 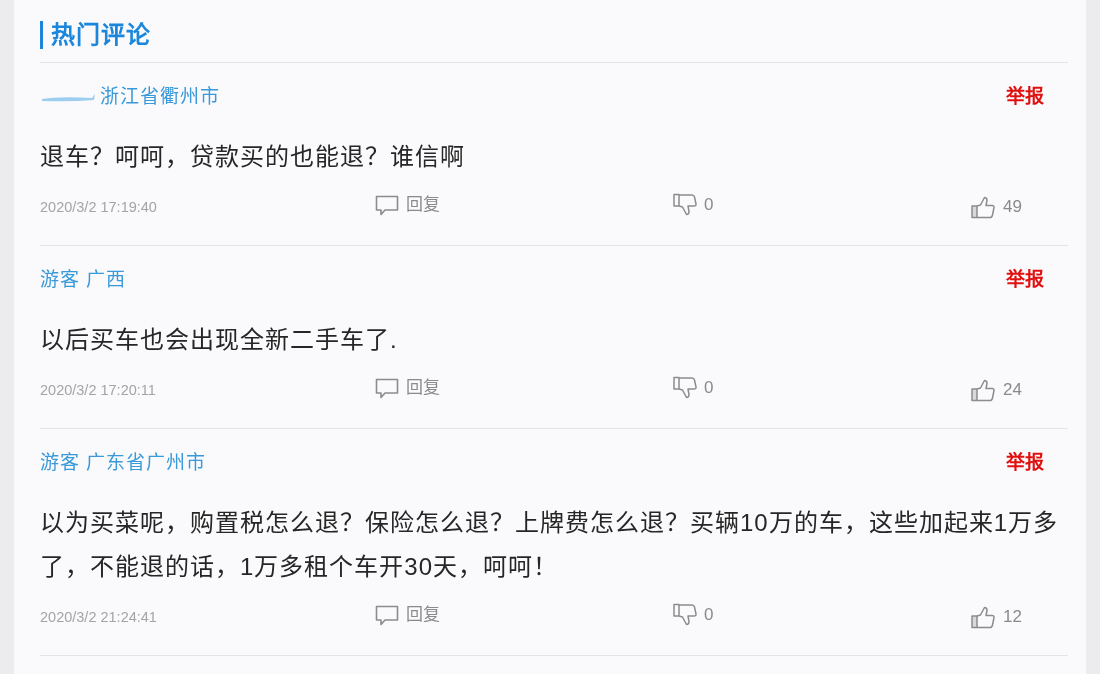 What do you see at coordinates (123, 463) in the screenshot?
I see `author-link: 游客 广东省广州市` at bounding box center [123, 463].